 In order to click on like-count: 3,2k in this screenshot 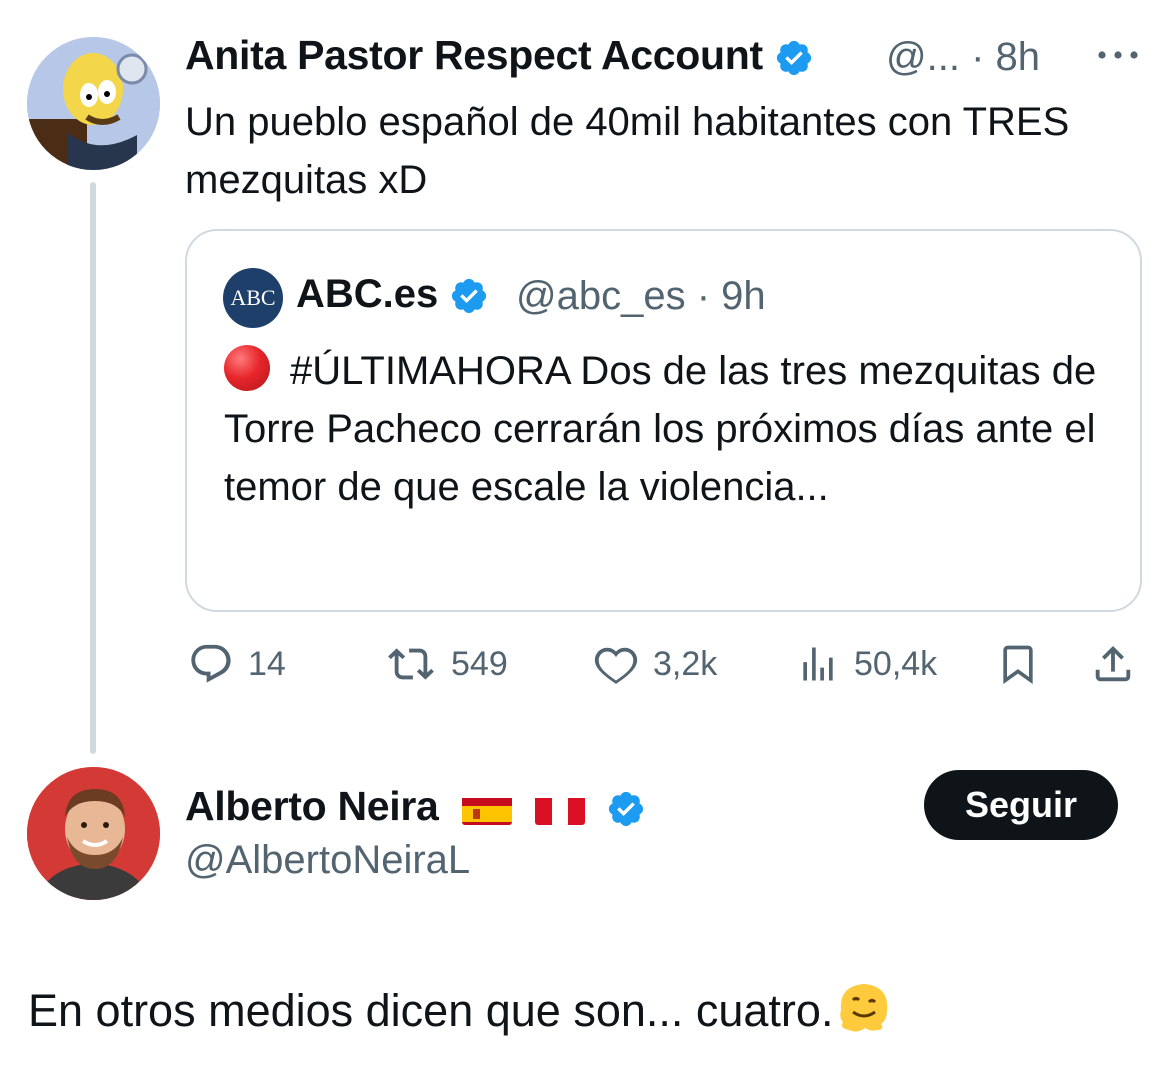, I will do `click(685, 663)`.